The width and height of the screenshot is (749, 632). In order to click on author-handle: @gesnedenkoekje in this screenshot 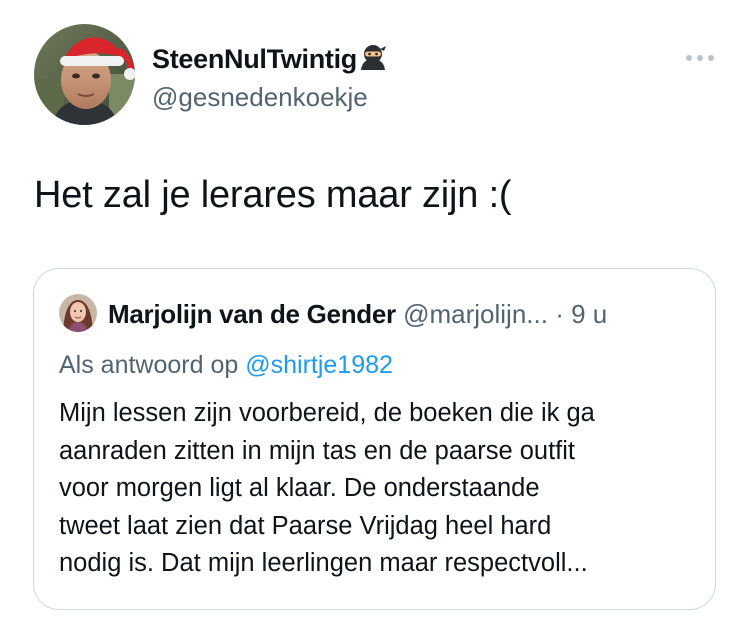, I will do `click(260, 97)`.